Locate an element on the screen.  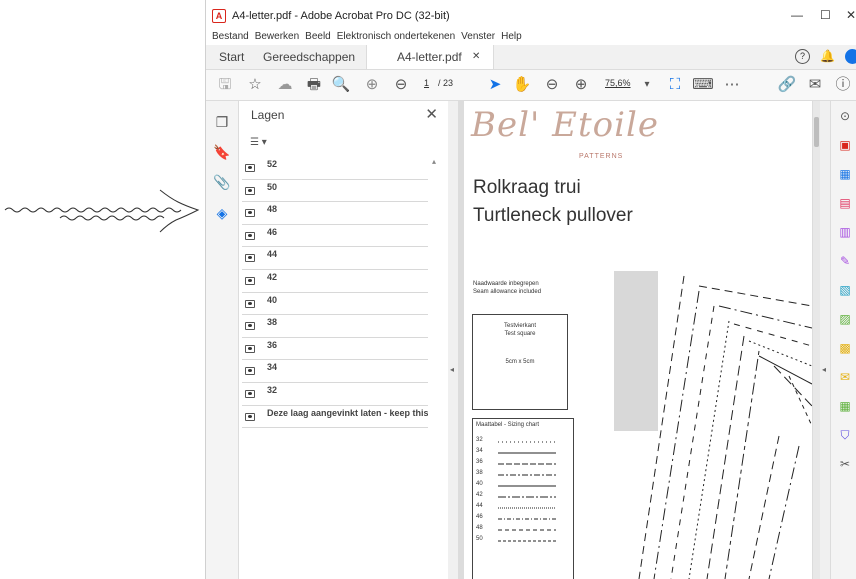
scroll-up-icon: ▴ is located at coordinates (434, 161).